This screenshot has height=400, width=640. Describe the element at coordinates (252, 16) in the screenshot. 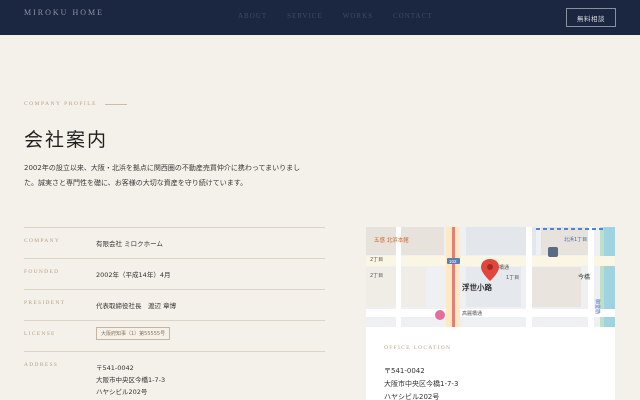

I see `nav-about: ABOUT` at that location.